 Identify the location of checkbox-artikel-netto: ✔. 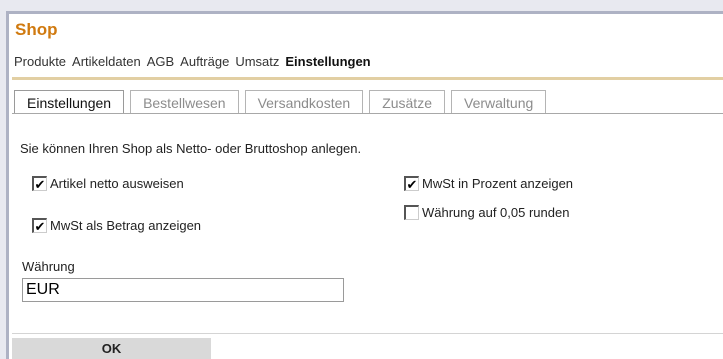
(39, 183).